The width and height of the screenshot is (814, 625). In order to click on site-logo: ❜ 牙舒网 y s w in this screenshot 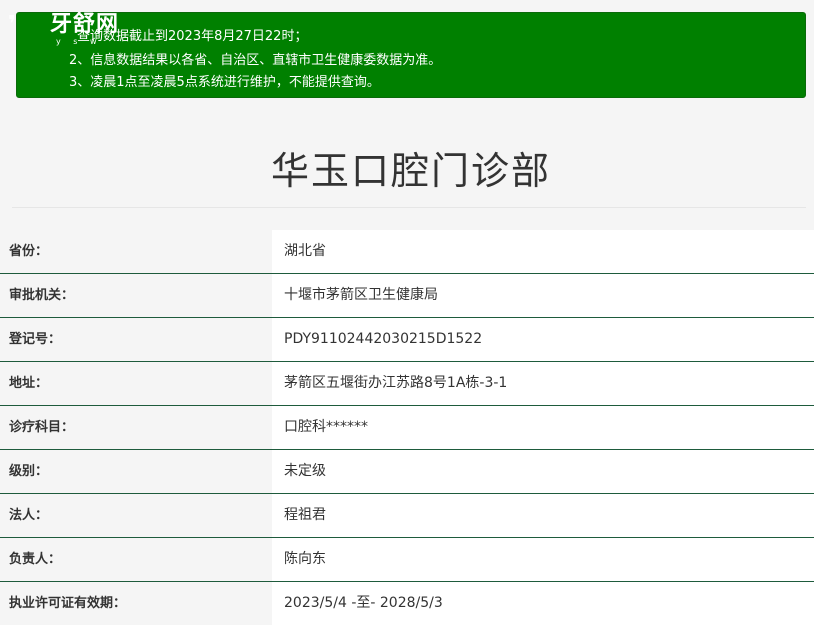, I will do `click(68, 26)`.